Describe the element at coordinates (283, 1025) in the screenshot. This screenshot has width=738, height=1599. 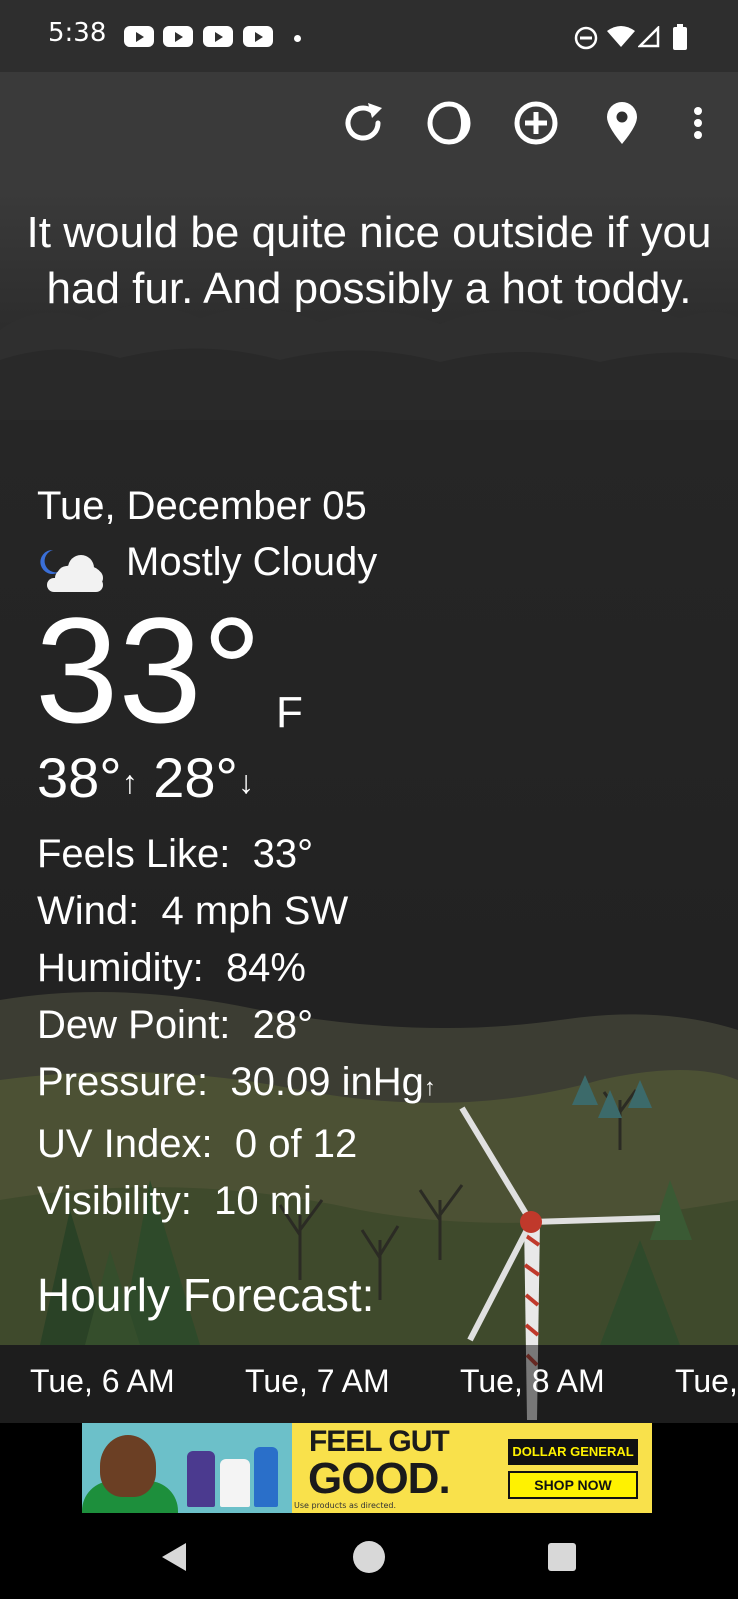
I see `dew-point-value: 28°` at that location.